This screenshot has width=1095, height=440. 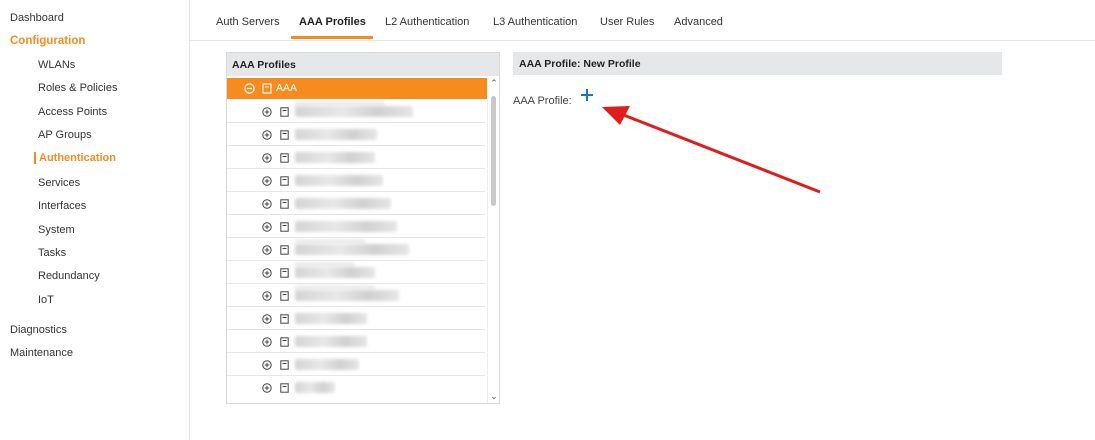 What do you see at coordinates (627, 22) in the screenshot?
I see `tab-user-rules: User Rules` at bounding box center [627, 22].